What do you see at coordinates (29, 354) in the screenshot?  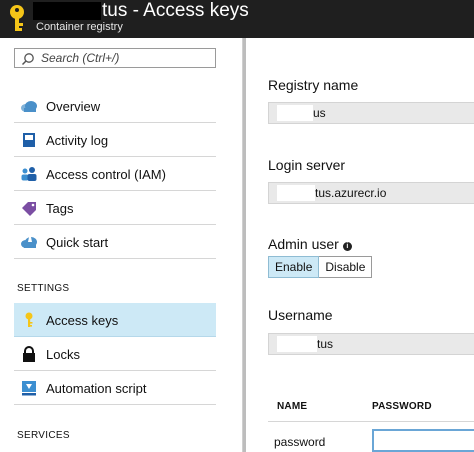 I see `lock-icon` at bounding box center [29, 354].